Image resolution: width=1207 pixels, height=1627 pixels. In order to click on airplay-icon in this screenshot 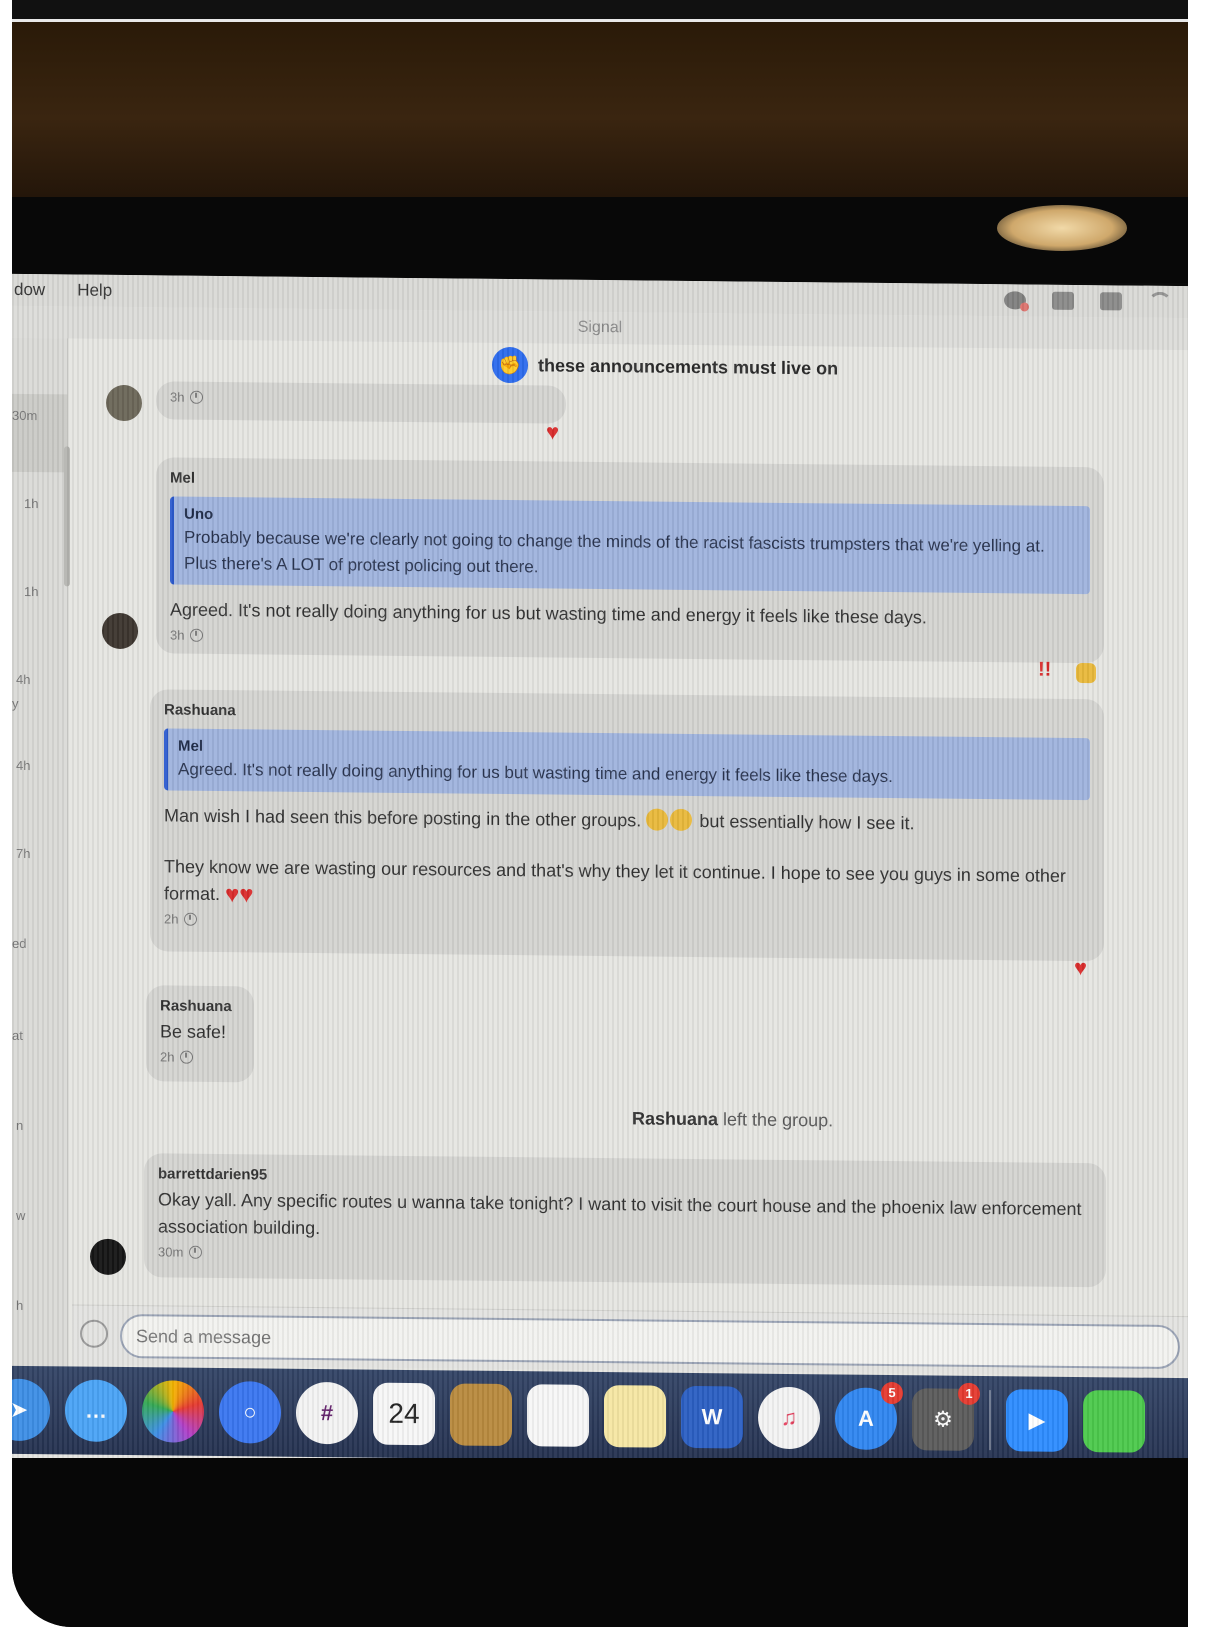, I will do `click(1063, 300)`.